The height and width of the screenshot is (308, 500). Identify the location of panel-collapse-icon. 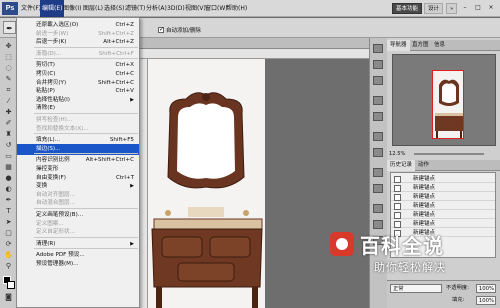
(378, 48).